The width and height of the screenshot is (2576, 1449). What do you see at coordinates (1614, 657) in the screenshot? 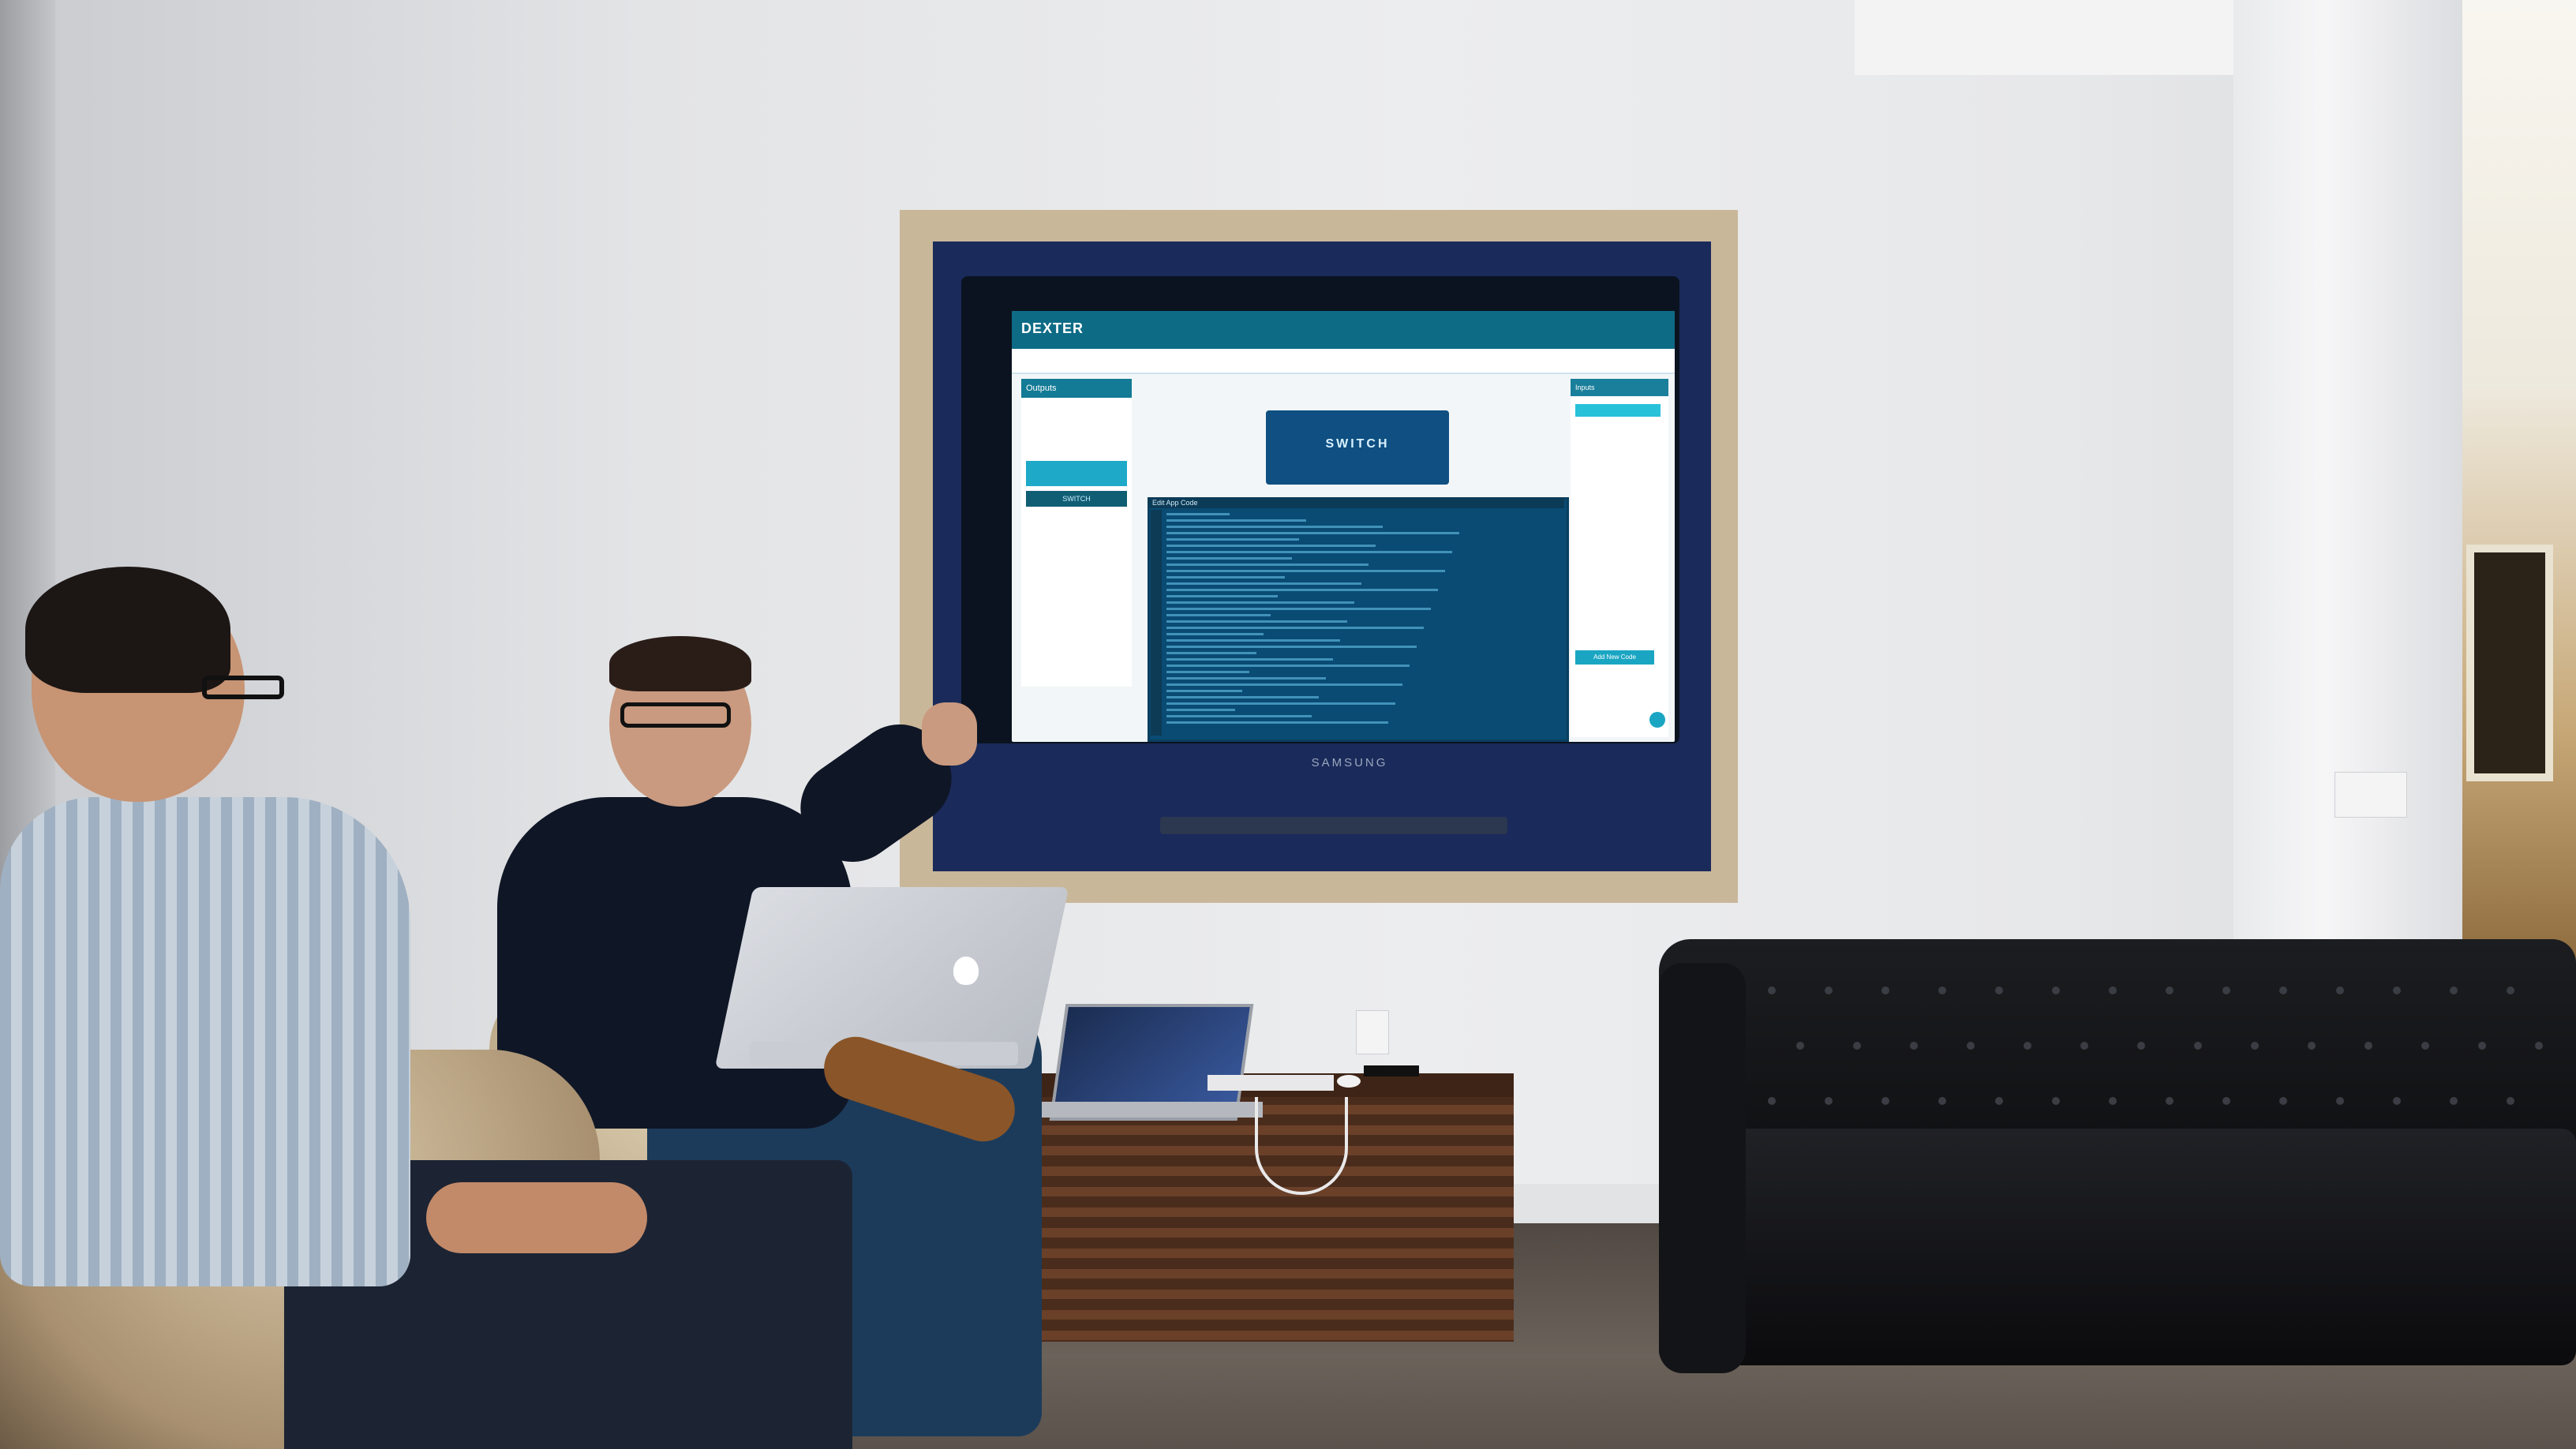
I see `add-new-code-button: Add New Code` at bounding box center [1614, 657].